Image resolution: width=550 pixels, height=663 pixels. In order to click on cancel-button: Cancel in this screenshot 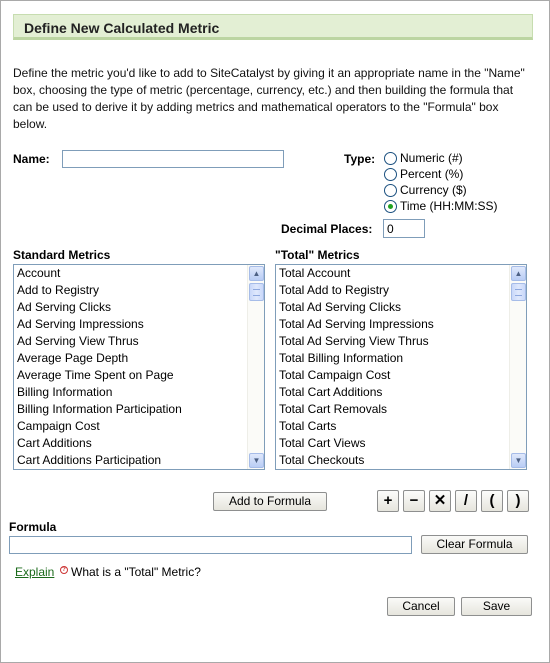, I will do `click(421, 606)`.